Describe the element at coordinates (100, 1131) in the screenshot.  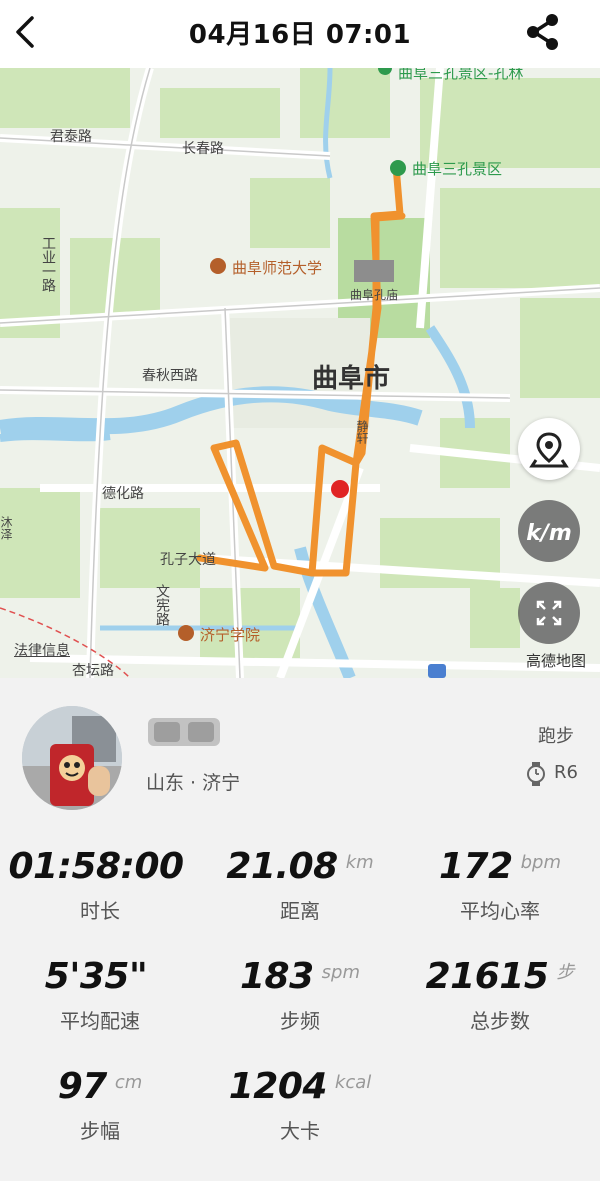
I see `stat-label: 步幅` at that location.